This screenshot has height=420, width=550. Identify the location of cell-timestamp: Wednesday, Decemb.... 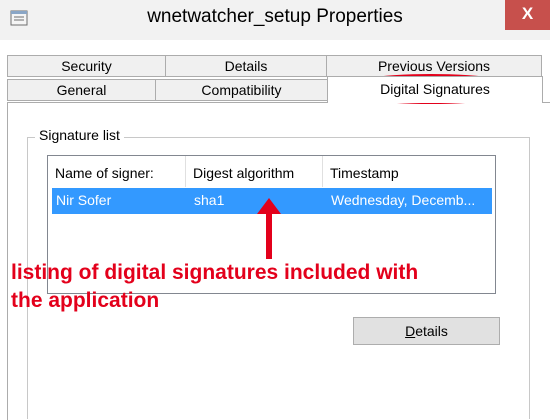
(403, 200).